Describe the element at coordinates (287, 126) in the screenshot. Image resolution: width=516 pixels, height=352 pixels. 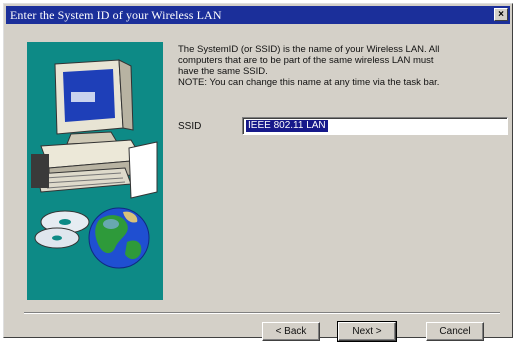
I see `ssid-value: IEEE 802.11 LAN` at that location.